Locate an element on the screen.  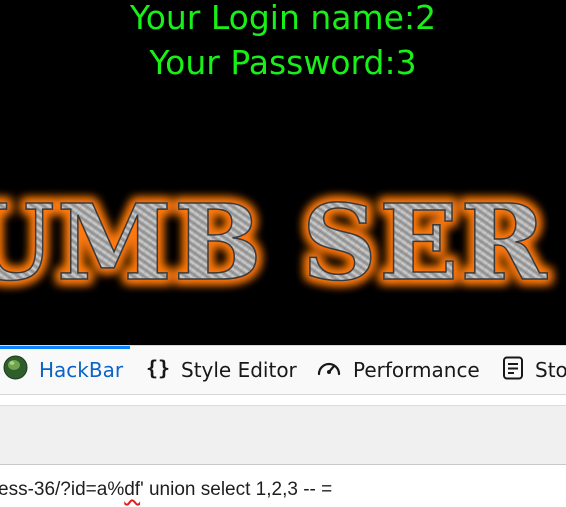
hackbar-panel is located at coordinates (283, 435).